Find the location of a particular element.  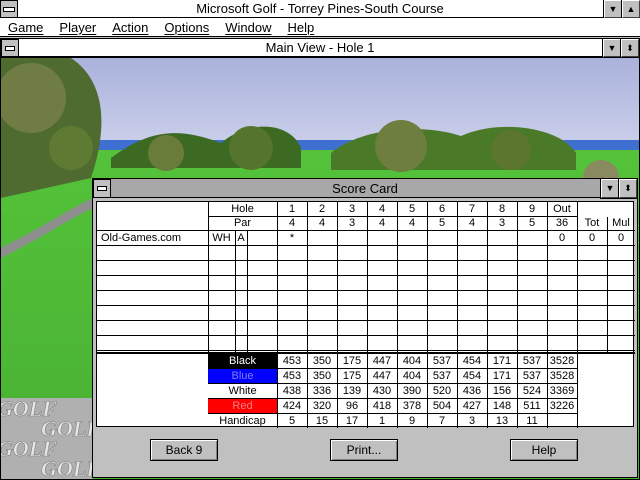

tee-out-yardage: 3369 is located at coordinates (562, 391).